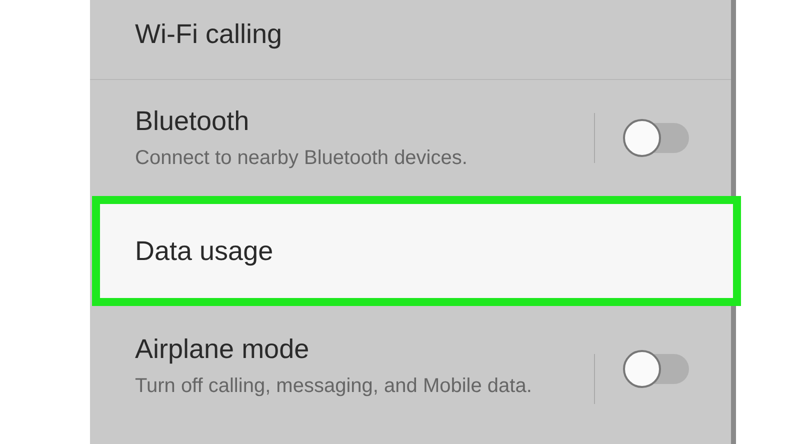 The height and width of the screenshot is (444, 800). What do you see at coordinates (192, 121) in the screenshot?
I see `setting-title: Bluetooth` at bounding box center [192, 121].